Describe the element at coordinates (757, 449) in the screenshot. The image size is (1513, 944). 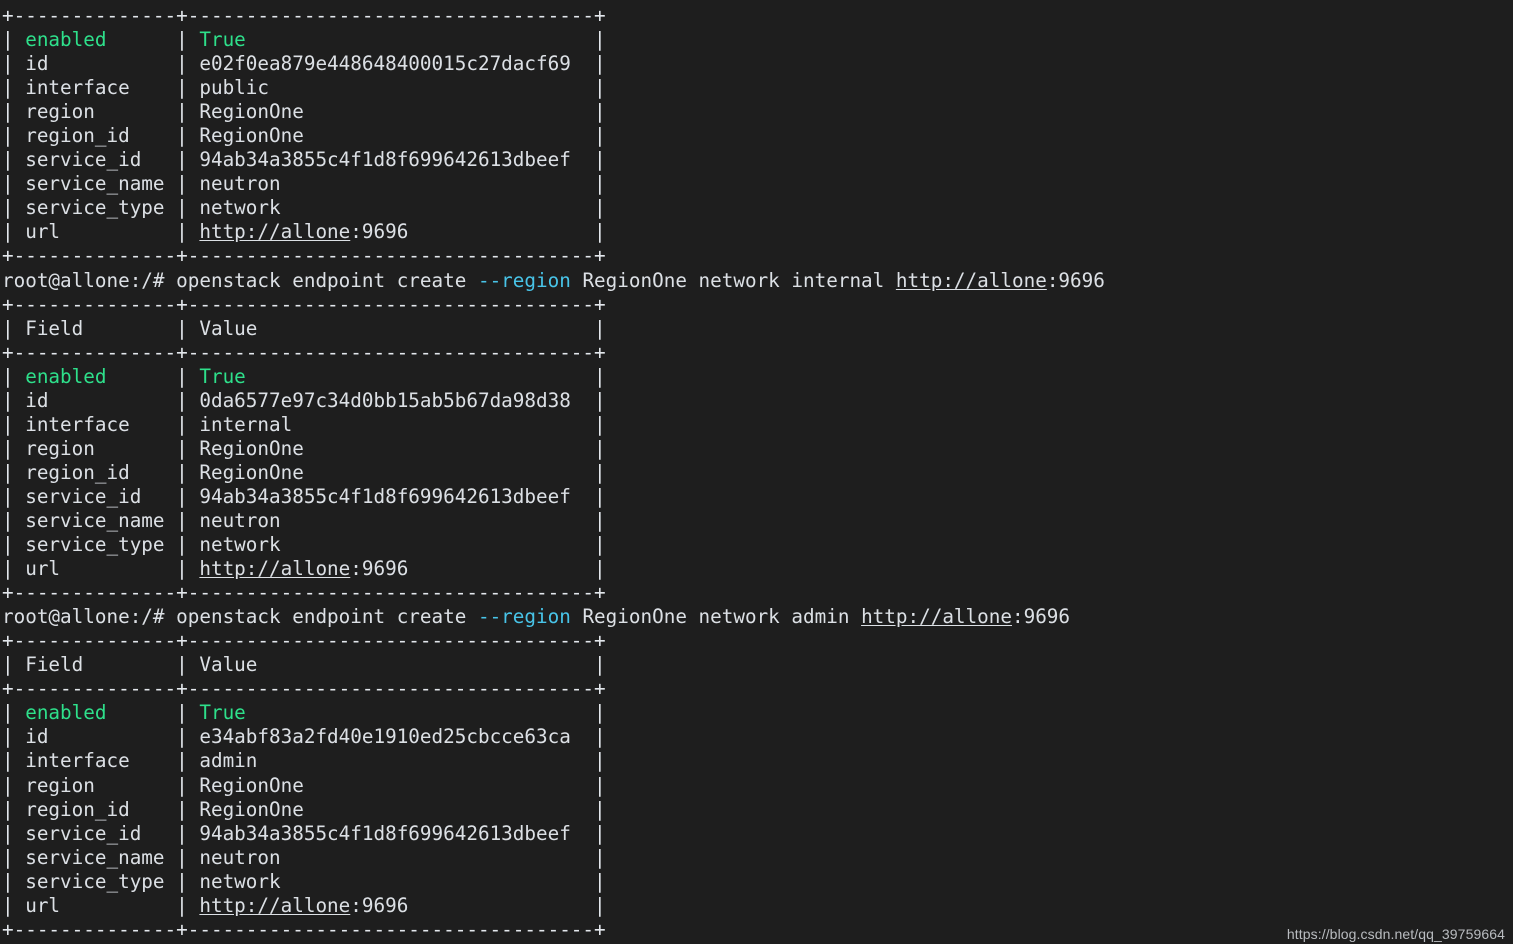
I see `table-row: | region | RegionOne |` at that location.